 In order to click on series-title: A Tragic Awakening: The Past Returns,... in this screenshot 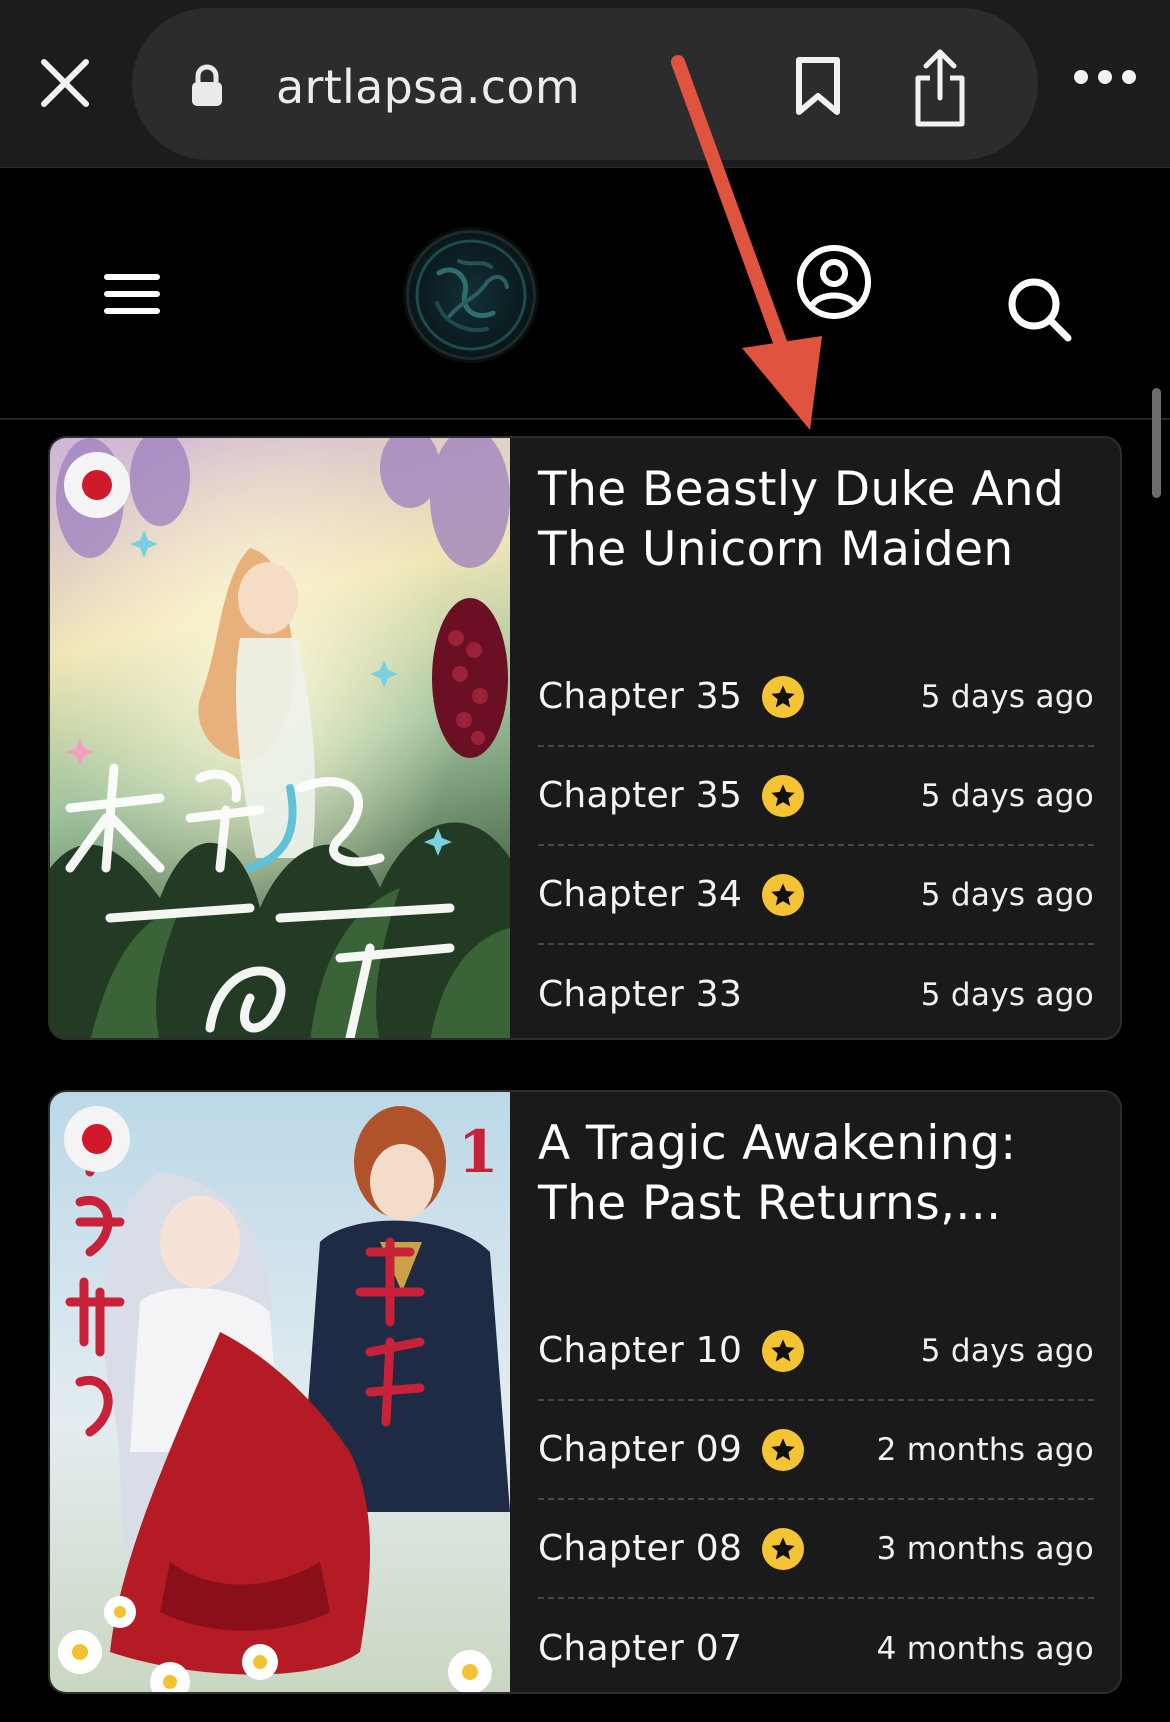, I will do `click(818, 1174)`.